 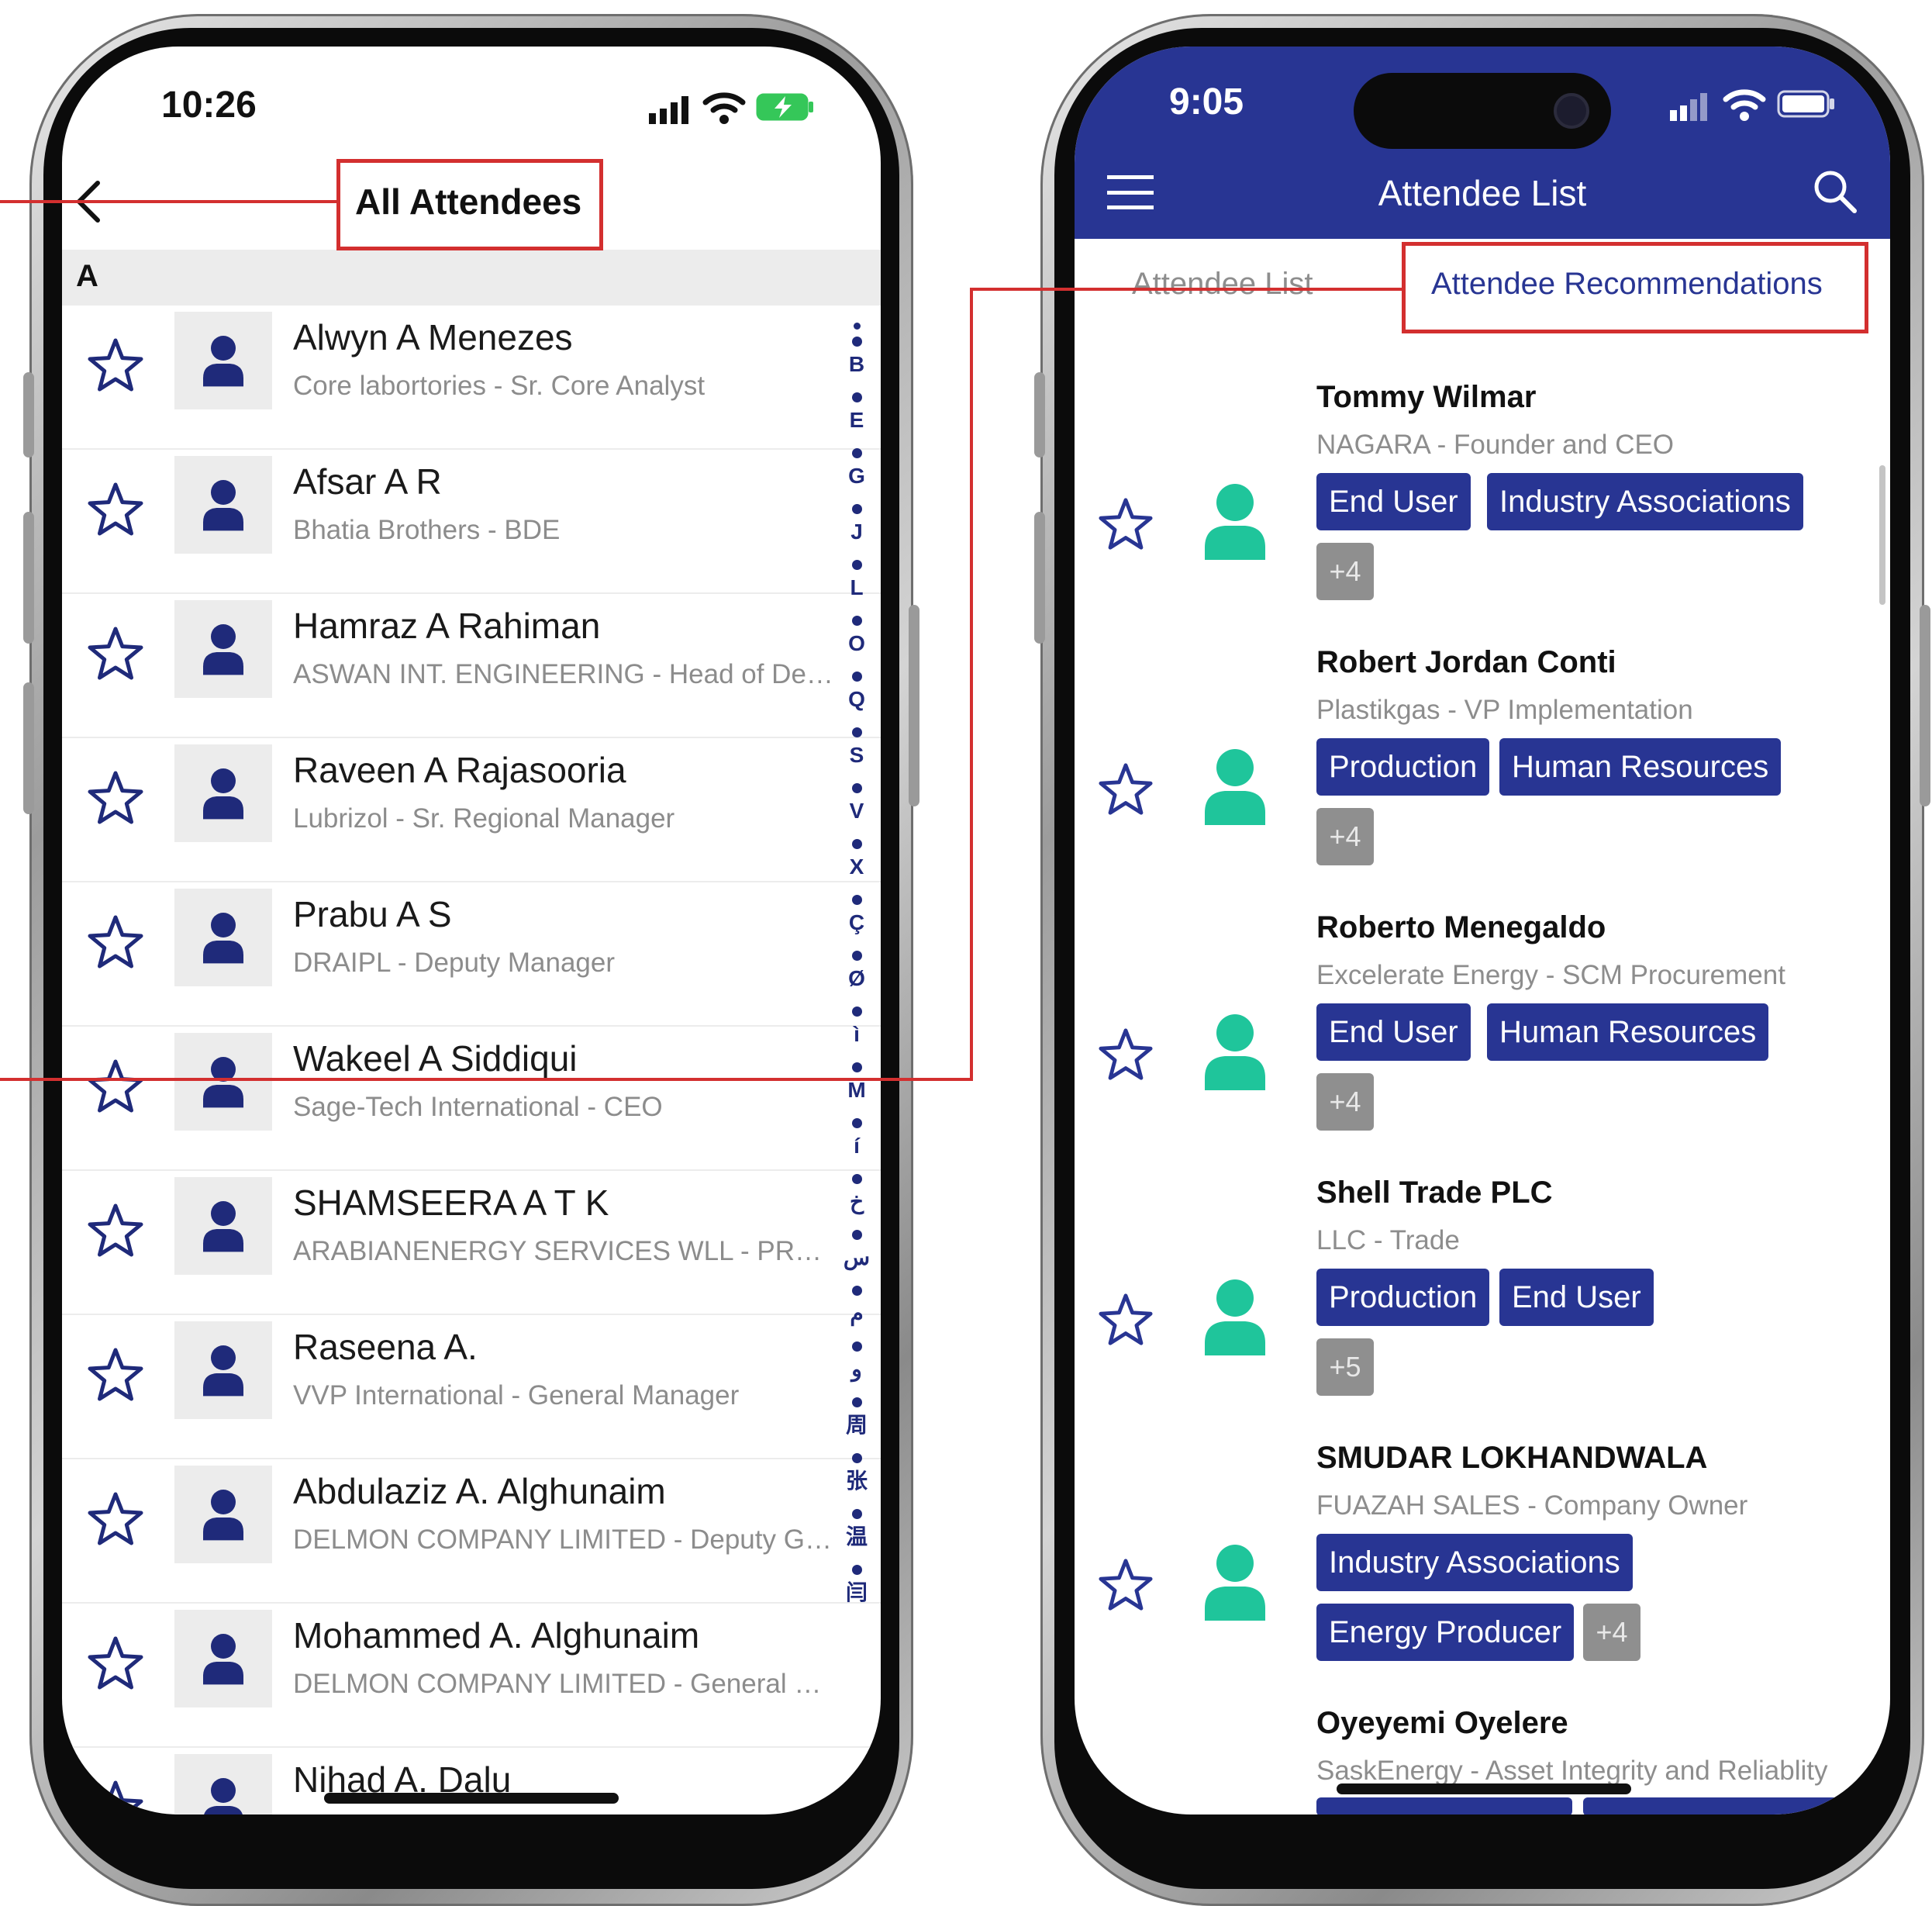 I want to click on attendee-row: Afsar A R Bhatia Brothers - BDE, so click(x=471, y=522).